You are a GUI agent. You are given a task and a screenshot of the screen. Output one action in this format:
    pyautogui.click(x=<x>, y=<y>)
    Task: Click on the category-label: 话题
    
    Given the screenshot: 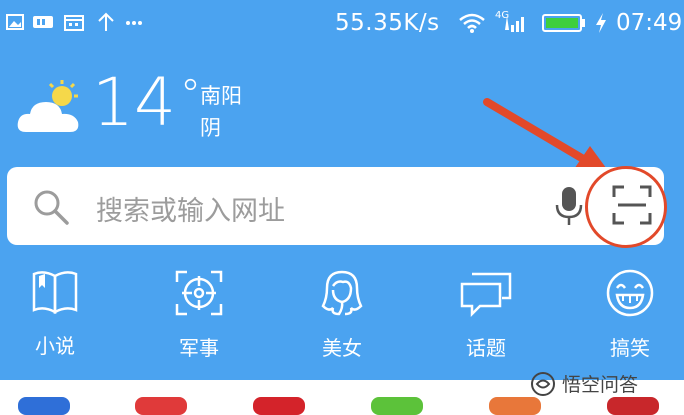 What is the action you would take?
    pyautogui.click(x=486, y=348)
    